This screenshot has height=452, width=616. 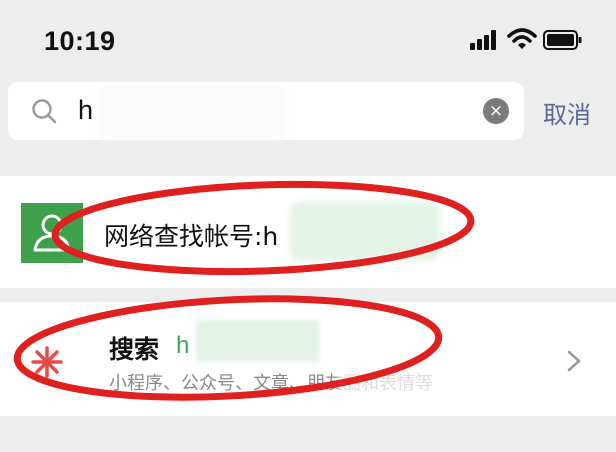 I want to click on battery-icon, so click(x=562, y=40).